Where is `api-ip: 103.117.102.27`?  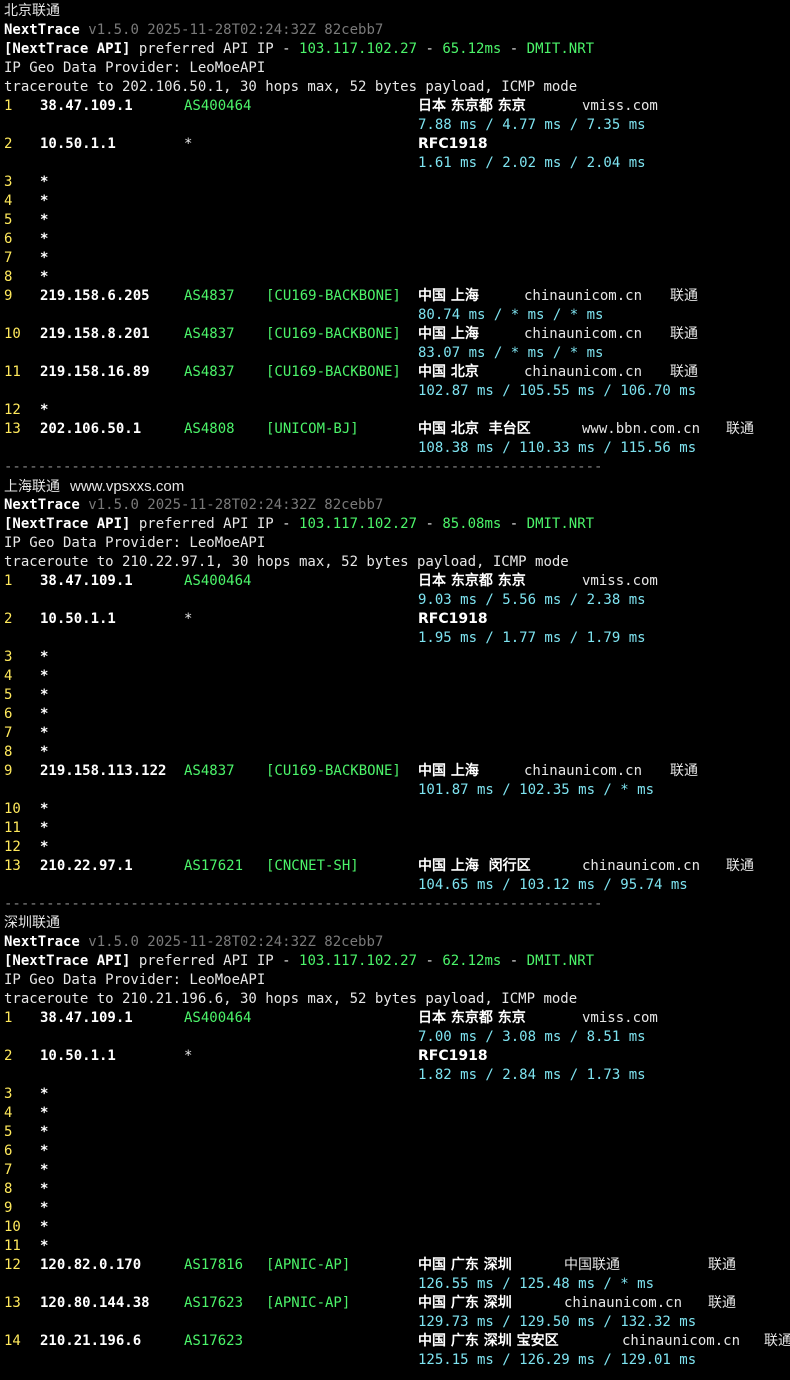 api-ip: 103.117.102.27 is located at coordinates (358, 961).